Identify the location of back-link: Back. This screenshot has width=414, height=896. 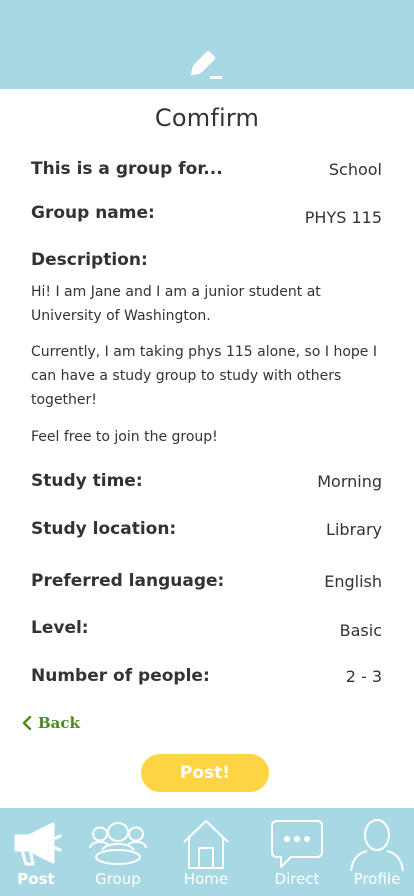
(51, 723).